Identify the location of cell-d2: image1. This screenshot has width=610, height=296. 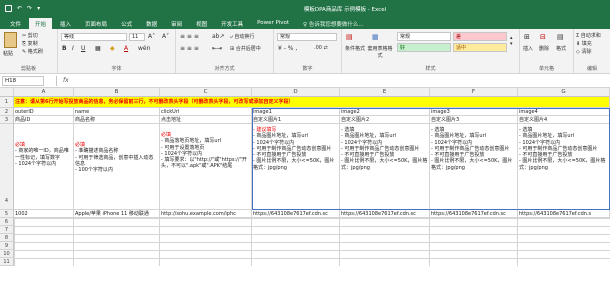
(296, 112).